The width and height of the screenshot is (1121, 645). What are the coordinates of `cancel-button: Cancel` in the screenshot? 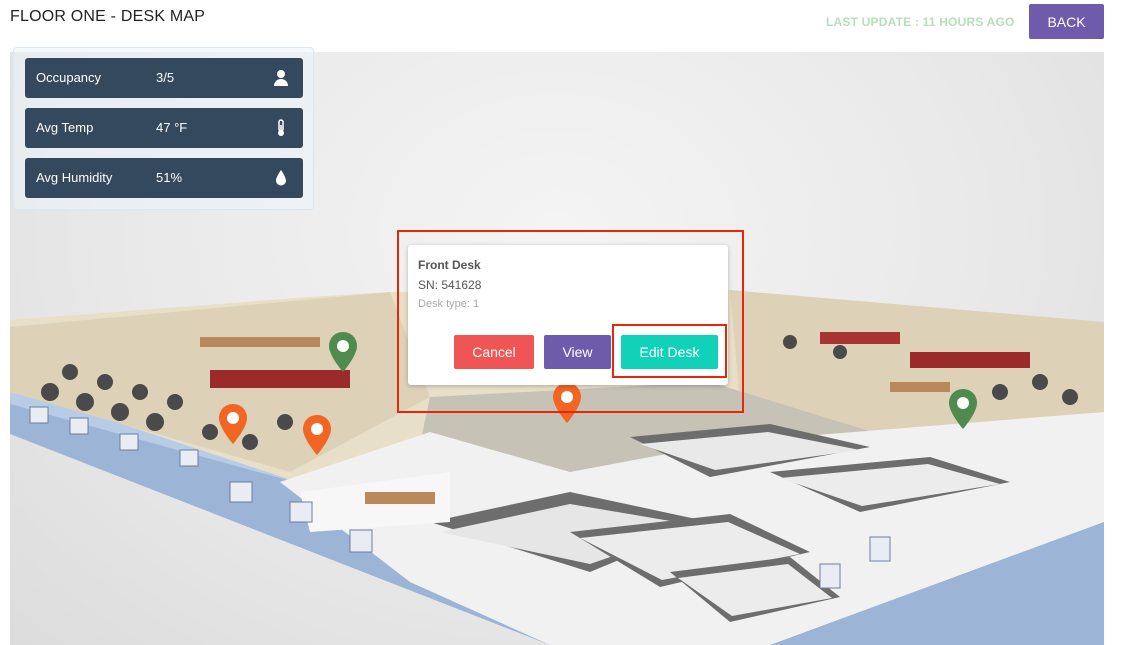 It's located at (494, 352).